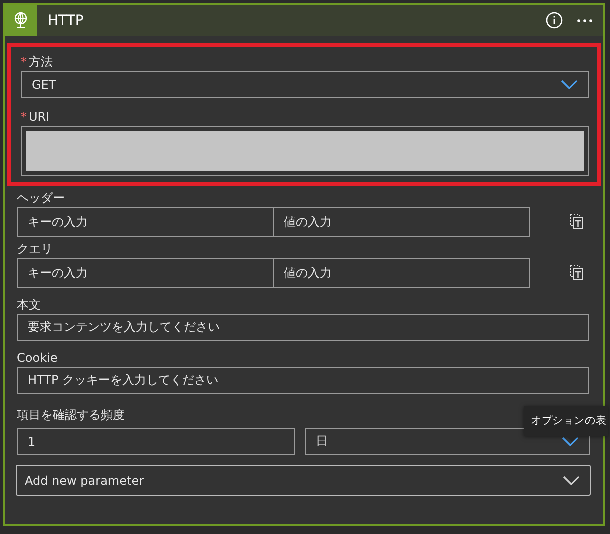  I want to click on info-icon, so click(554, 20).